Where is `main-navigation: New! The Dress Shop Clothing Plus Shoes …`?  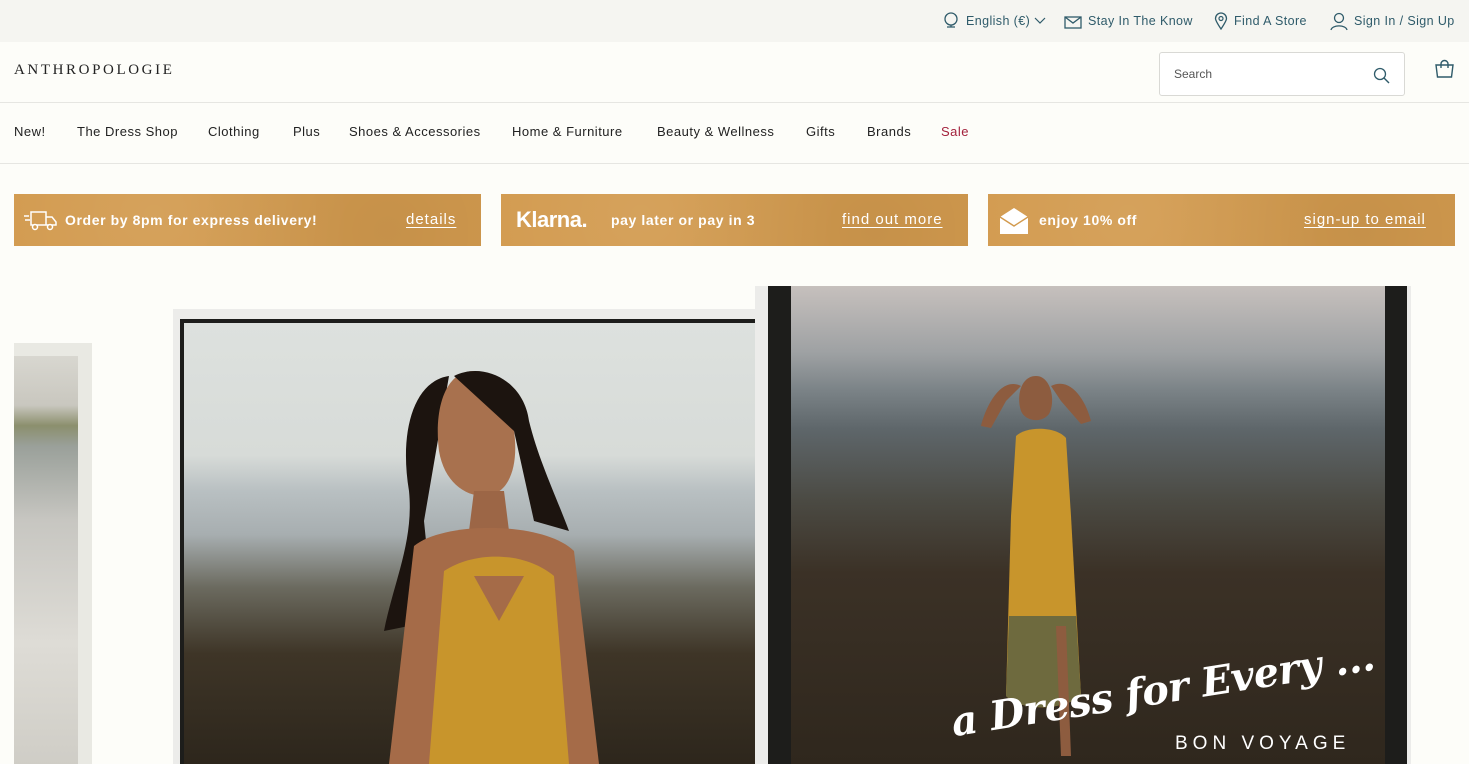 main-navigation: New! The Dress Shop Clothing Plus Shoes … is located at coordinates (734, 133).